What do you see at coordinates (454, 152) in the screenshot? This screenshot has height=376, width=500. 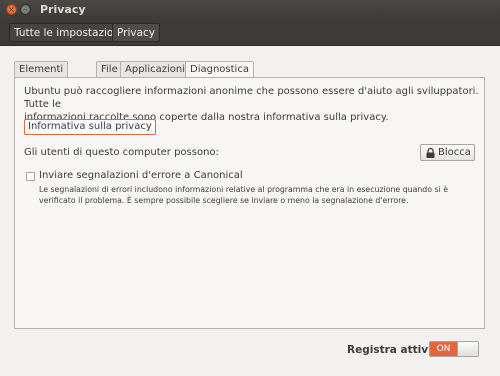 I see `block-button-label: Blocca` at bounding box center [454, 152].